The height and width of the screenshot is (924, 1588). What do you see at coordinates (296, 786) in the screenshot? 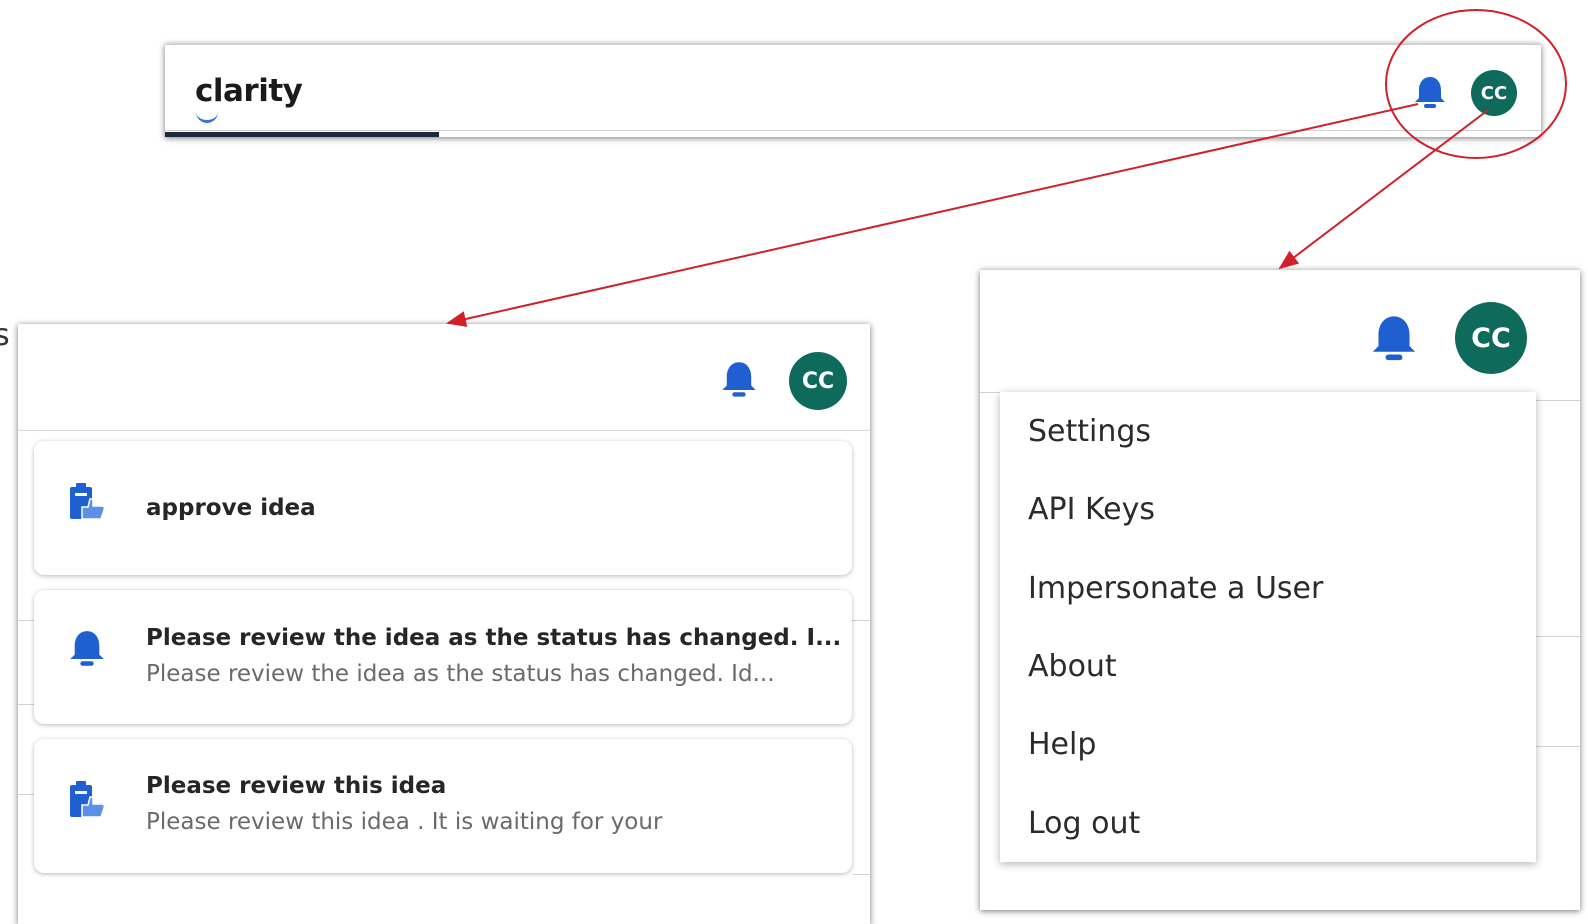
I see `notification-title: Please review this idea` at bounding box center [296, 786].